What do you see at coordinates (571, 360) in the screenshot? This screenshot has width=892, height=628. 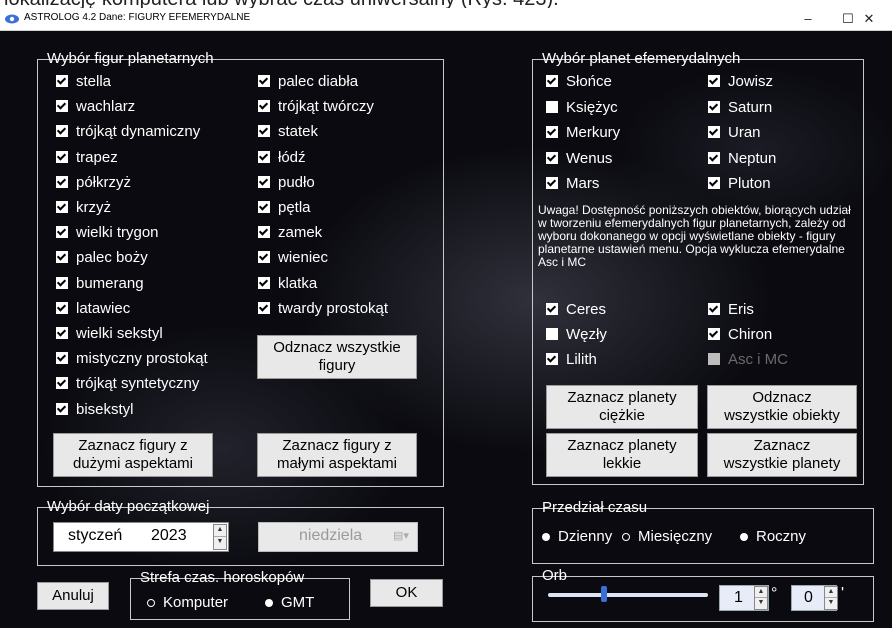 I see `object-lilith-checkbox: Lilith` at bounding box center [571, 360].